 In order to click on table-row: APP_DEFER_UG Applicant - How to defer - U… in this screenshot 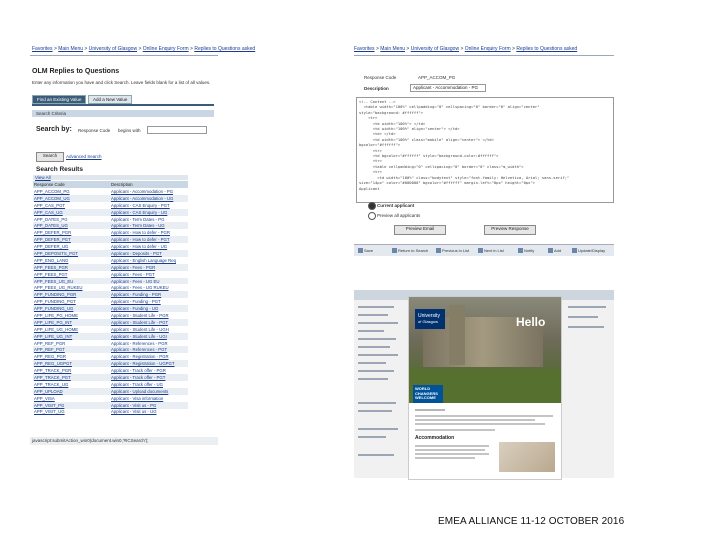, I will do `click(110, 246)`.